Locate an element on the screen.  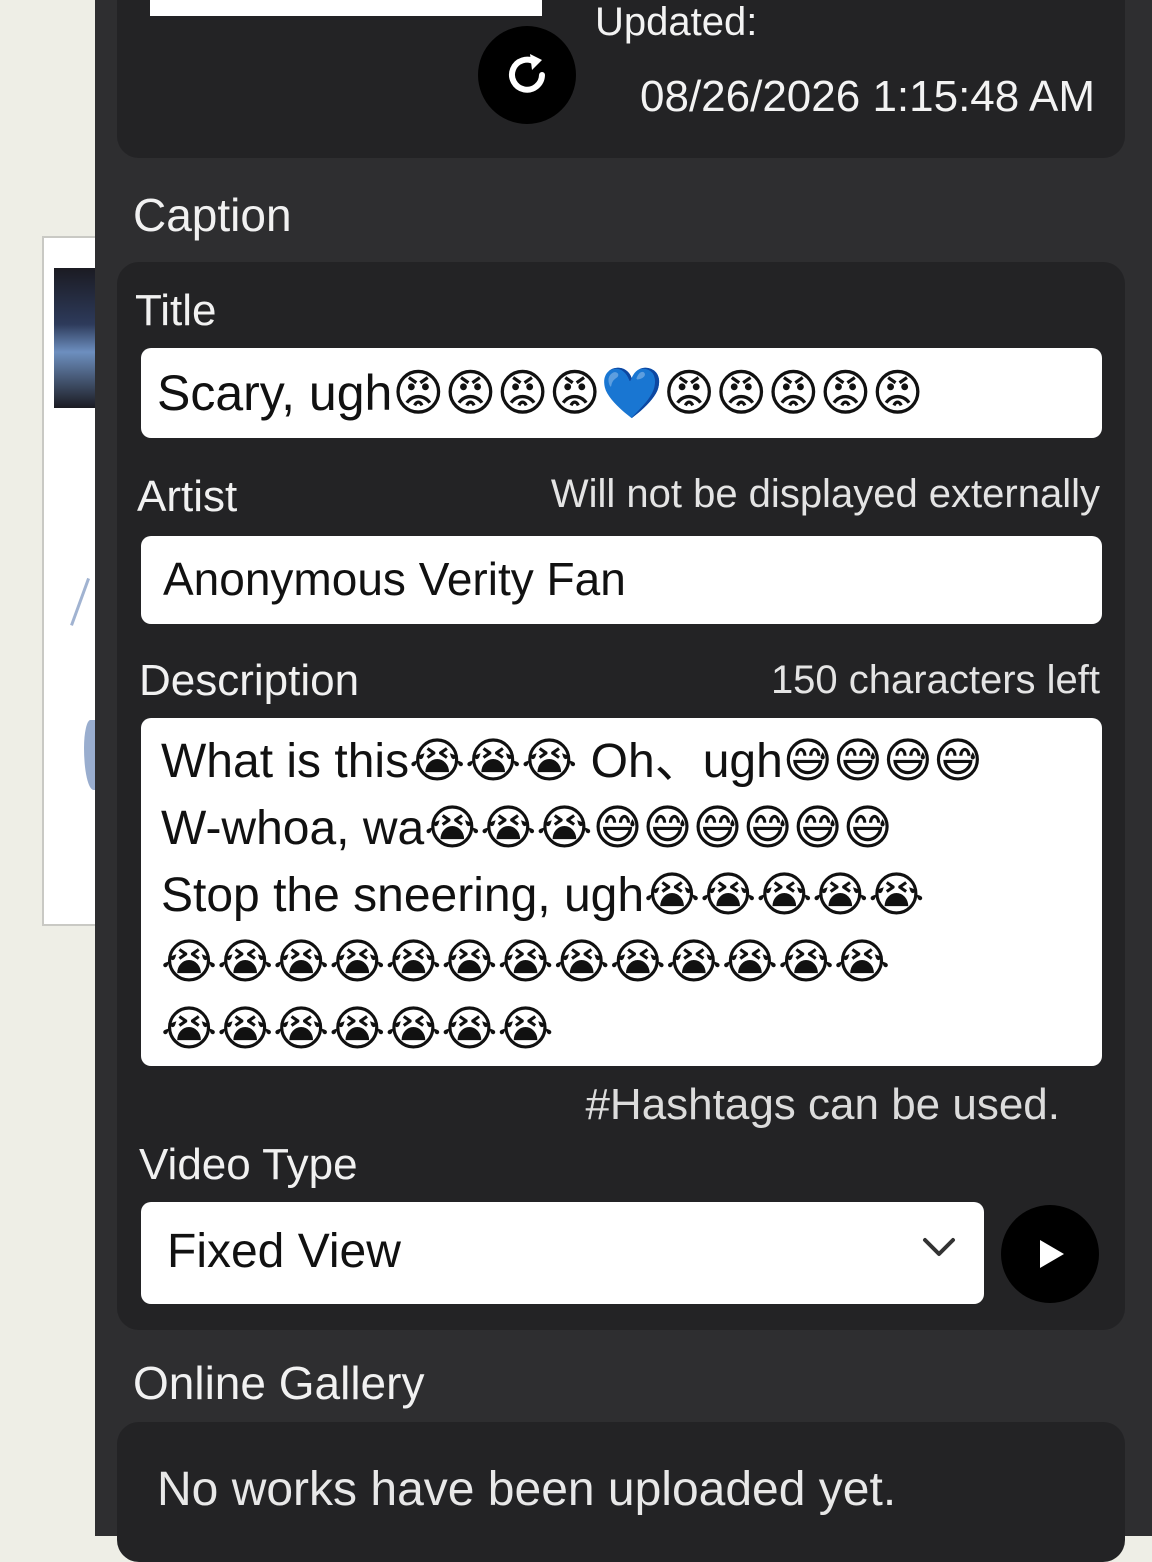
play-preview-button is located at coordinates (1050, 1254).